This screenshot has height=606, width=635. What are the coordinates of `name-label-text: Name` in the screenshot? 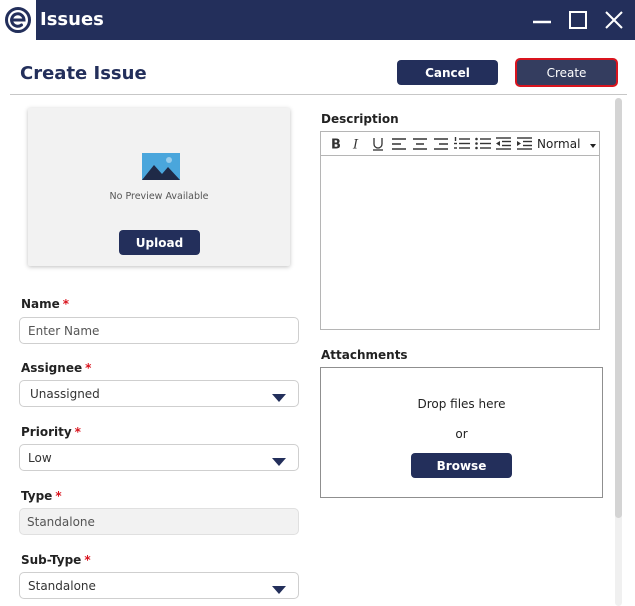 It's located at (40, 304).